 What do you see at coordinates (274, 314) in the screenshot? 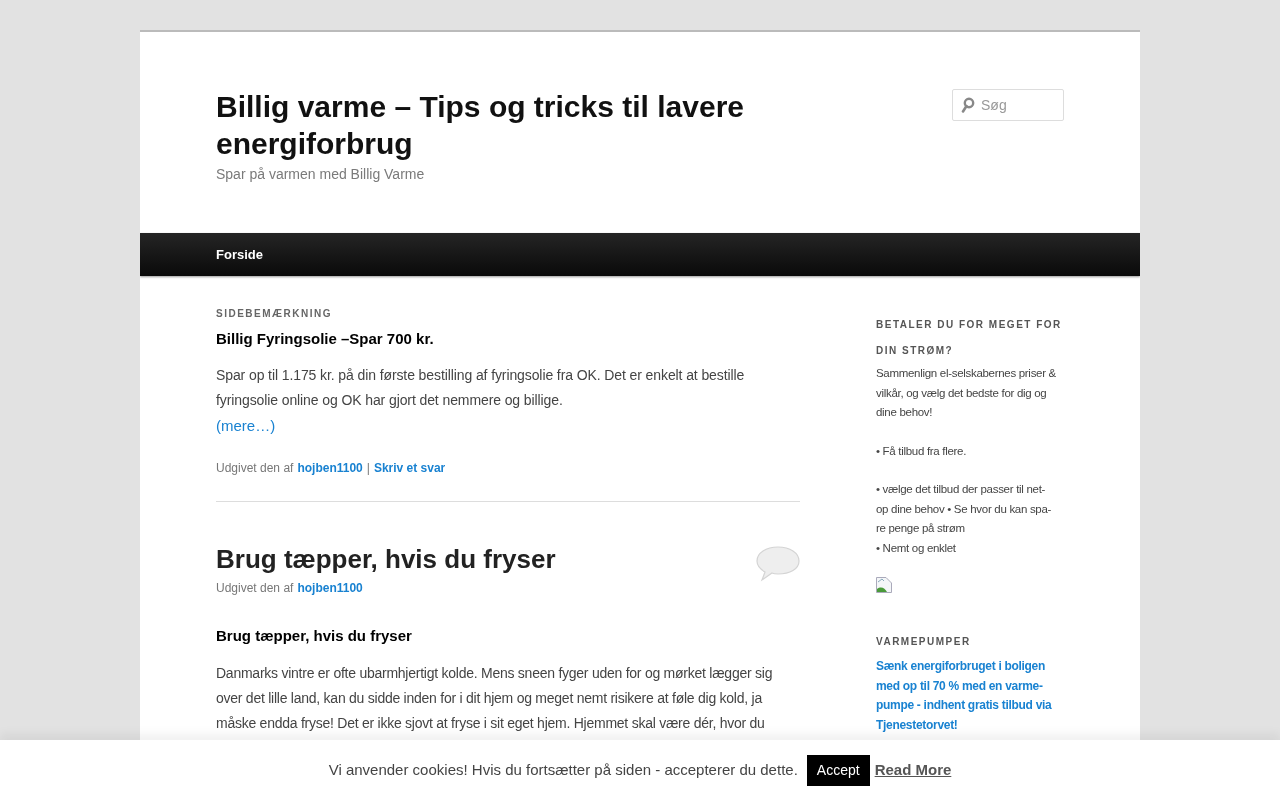
I see `post-label: SIDEBEMÆRKNING` at bounding box center [274, 314].